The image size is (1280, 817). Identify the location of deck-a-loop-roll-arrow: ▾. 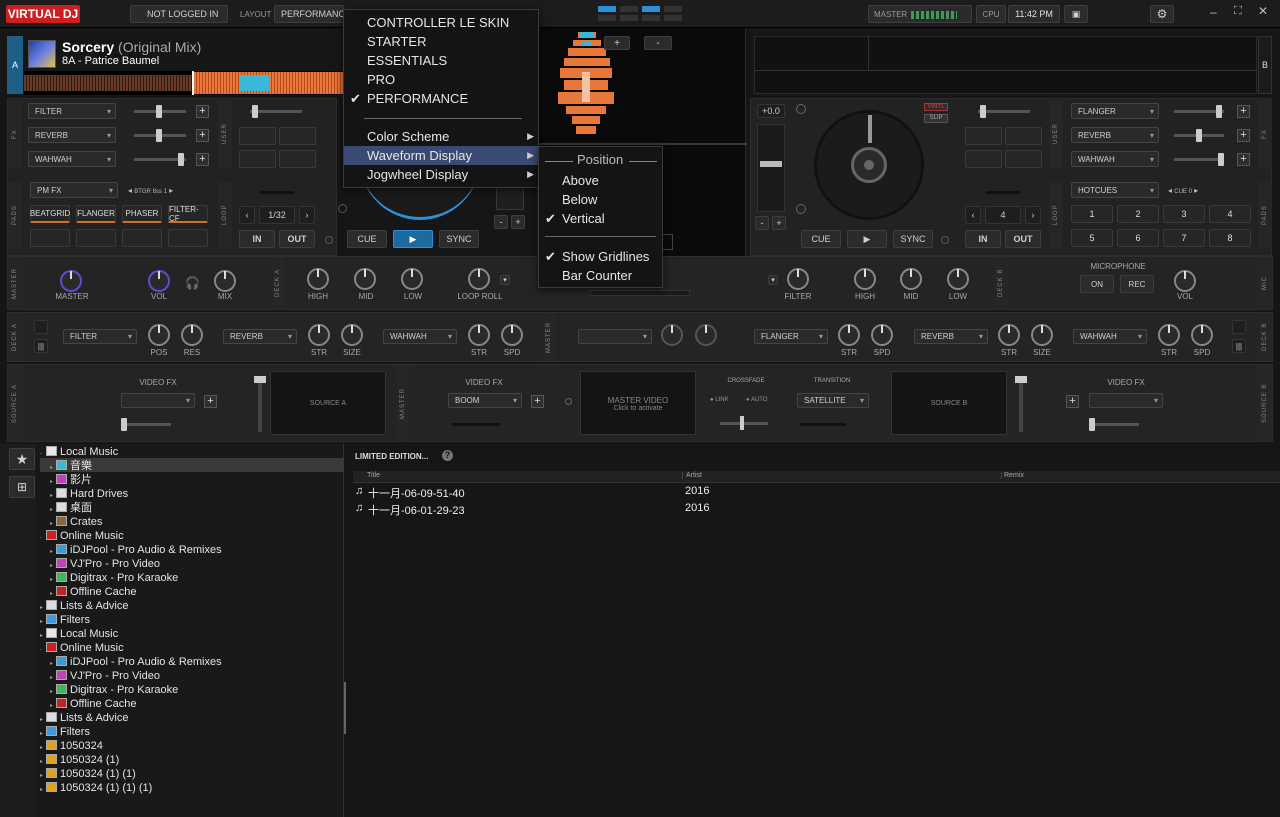
(505, 280).